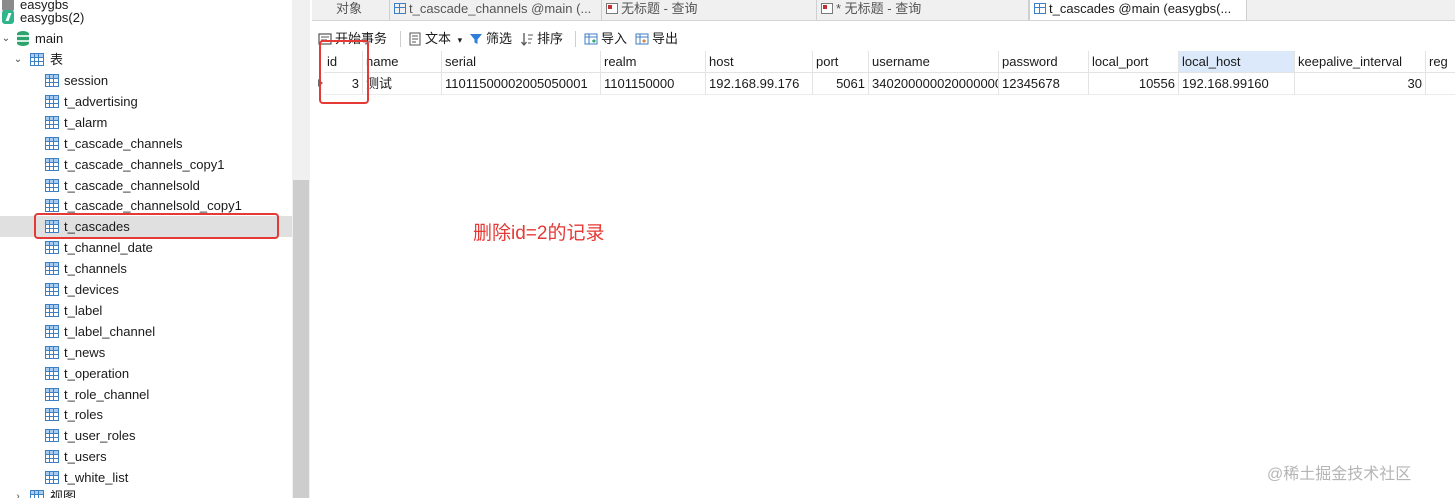  What do you see at coordinates (146, 414) in the screenshot?
I see `nav-table-item: t_roles` at bounding box center [146, 414].